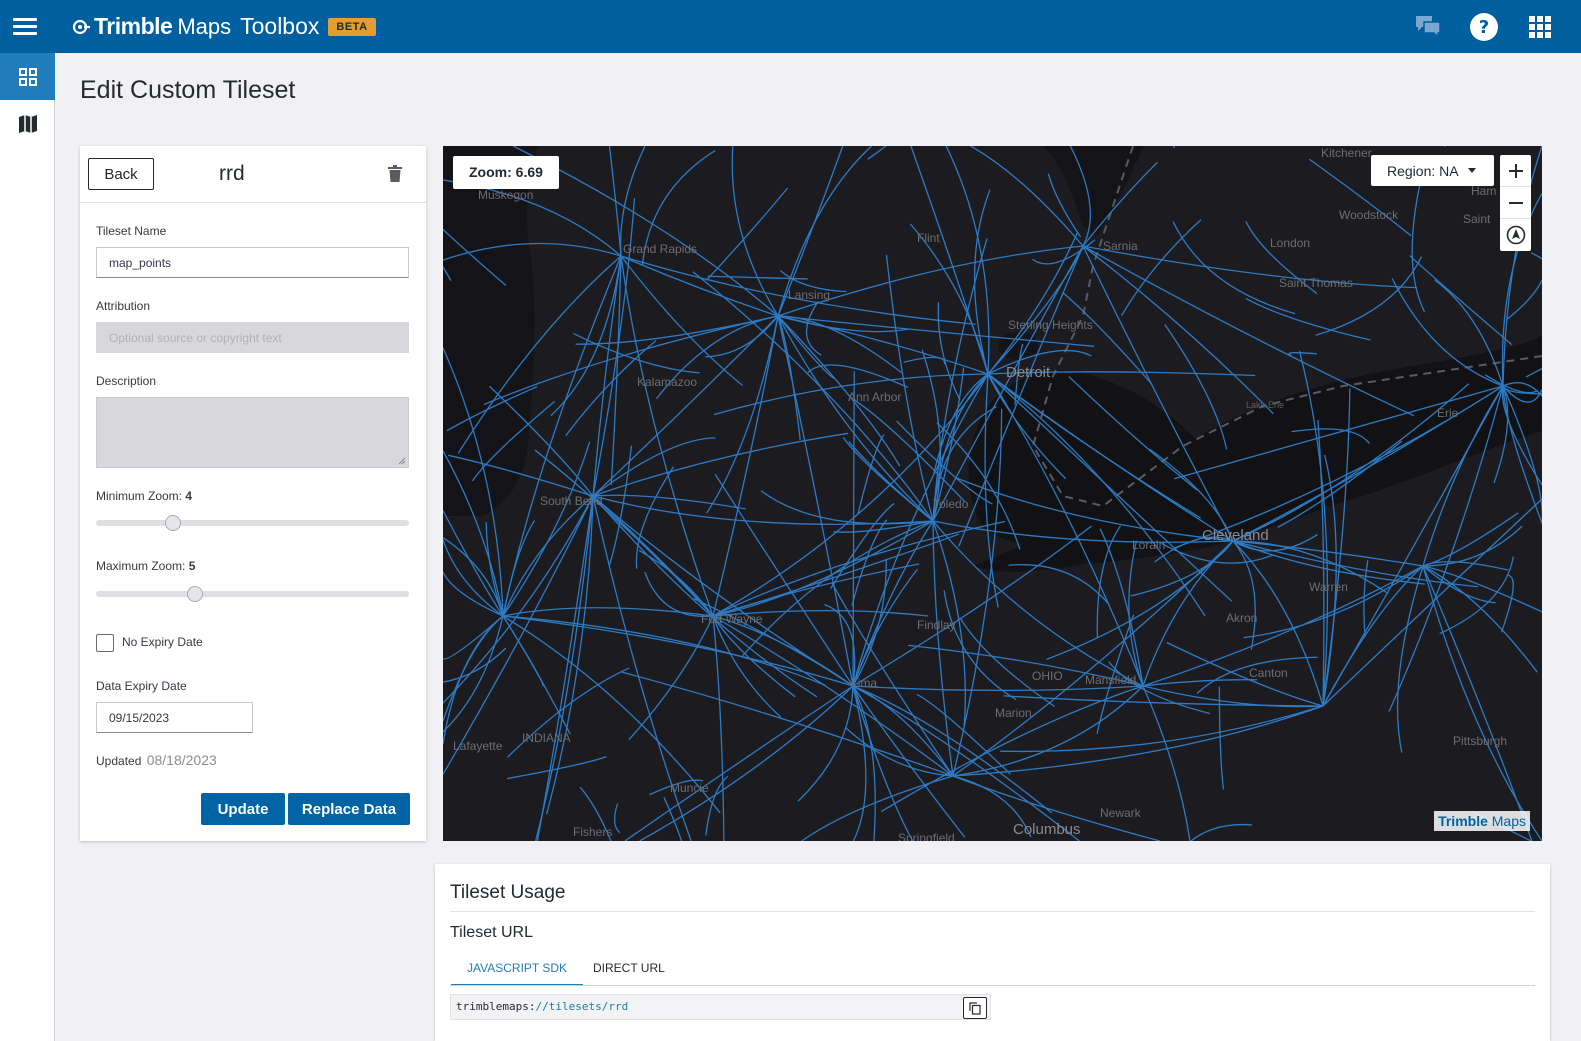 The width and height of the screenshot is (1581, 1041). Describe the element at coordinates (139, 496) in the screenshot. I see `min-zoom-label-text: Minimum Zoom:` at that location.